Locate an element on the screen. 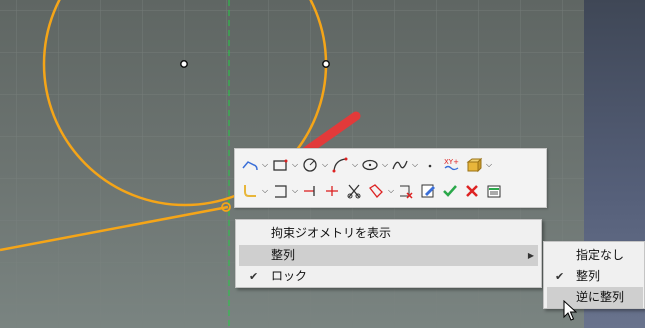 The height and width of the screenshot is (328, 645). menu-item-label: ロック is located at coordinates (289, 276).